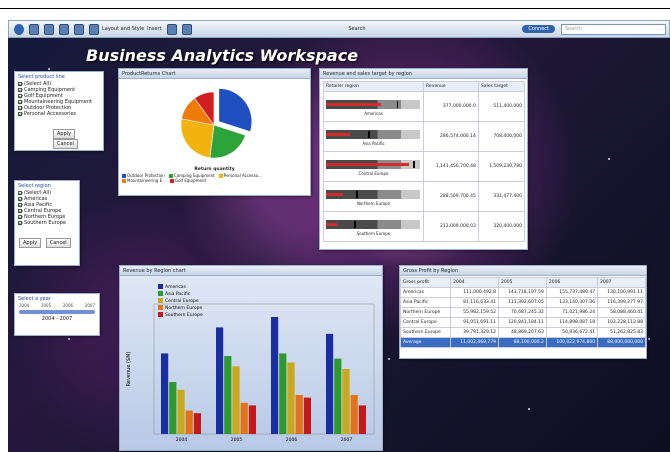  I want to click on revenue-cell: 1,141,450,700.48, so click(451, 166).